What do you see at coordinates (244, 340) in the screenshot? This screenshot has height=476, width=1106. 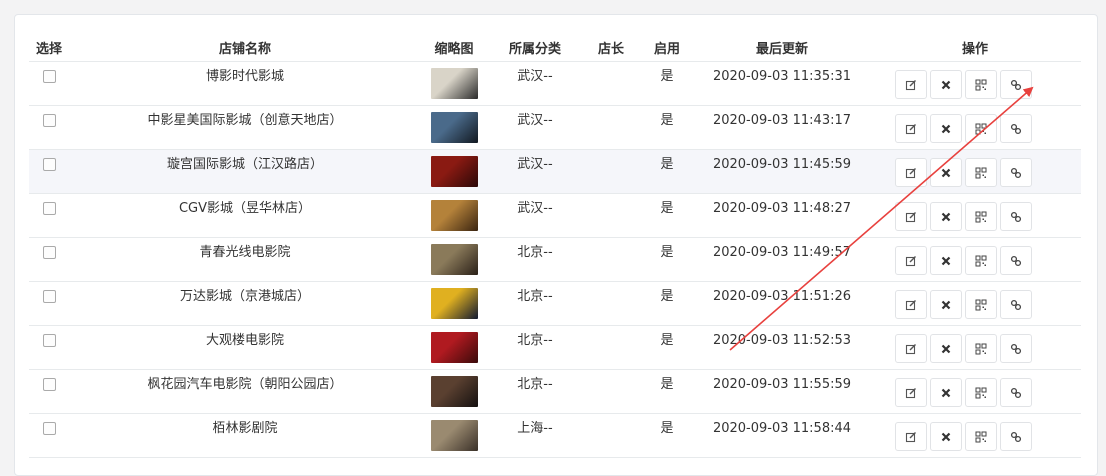 I see `shop-name: 大观楼电影院` at bounding box center [244, 340].